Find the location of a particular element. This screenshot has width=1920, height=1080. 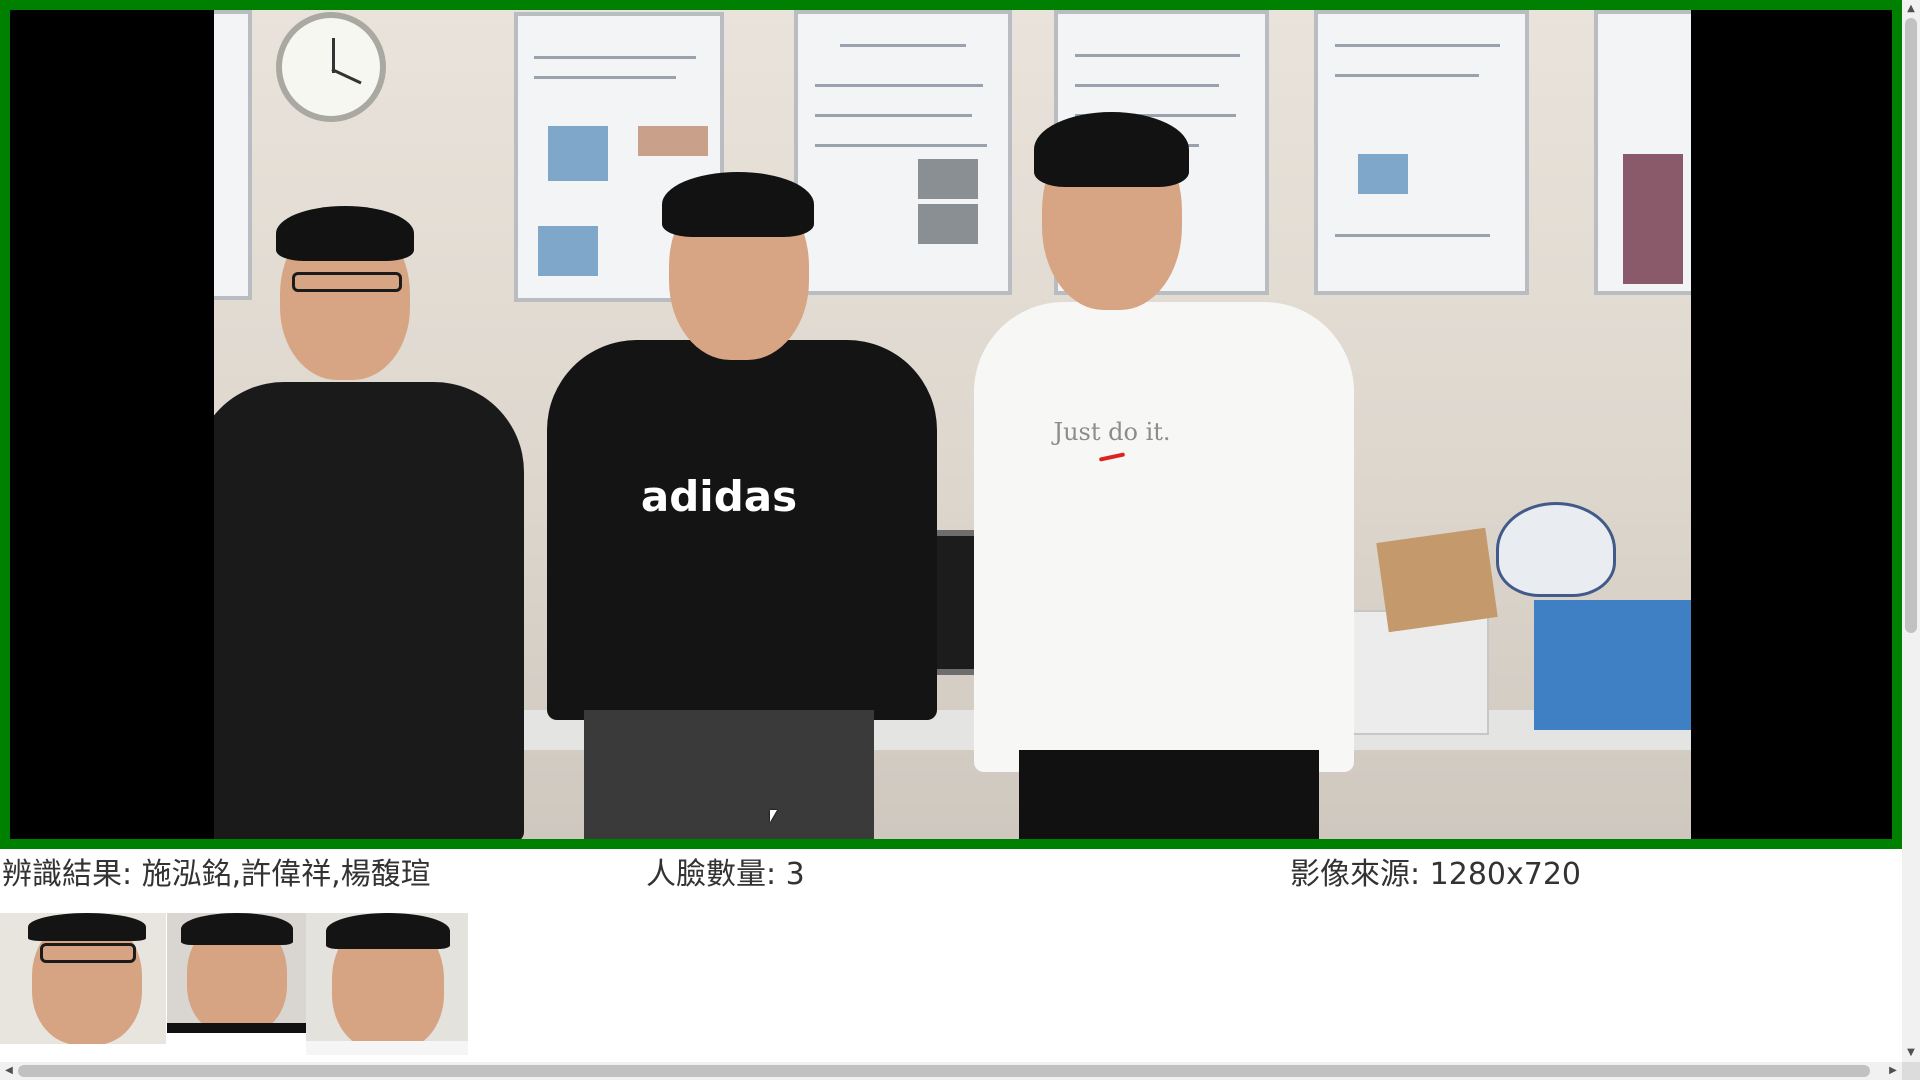

mouse-pointer-icon is located at coordinates (773, 816).